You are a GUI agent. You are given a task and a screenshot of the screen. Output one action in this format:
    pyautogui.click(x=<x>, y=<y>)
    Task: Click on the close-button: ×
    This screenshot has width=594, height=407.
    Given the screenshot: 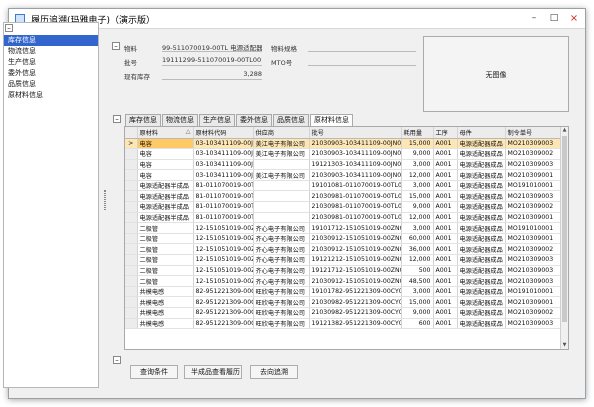 What is the action you would take?
    pyautogui.click(x=574, y=18)
    